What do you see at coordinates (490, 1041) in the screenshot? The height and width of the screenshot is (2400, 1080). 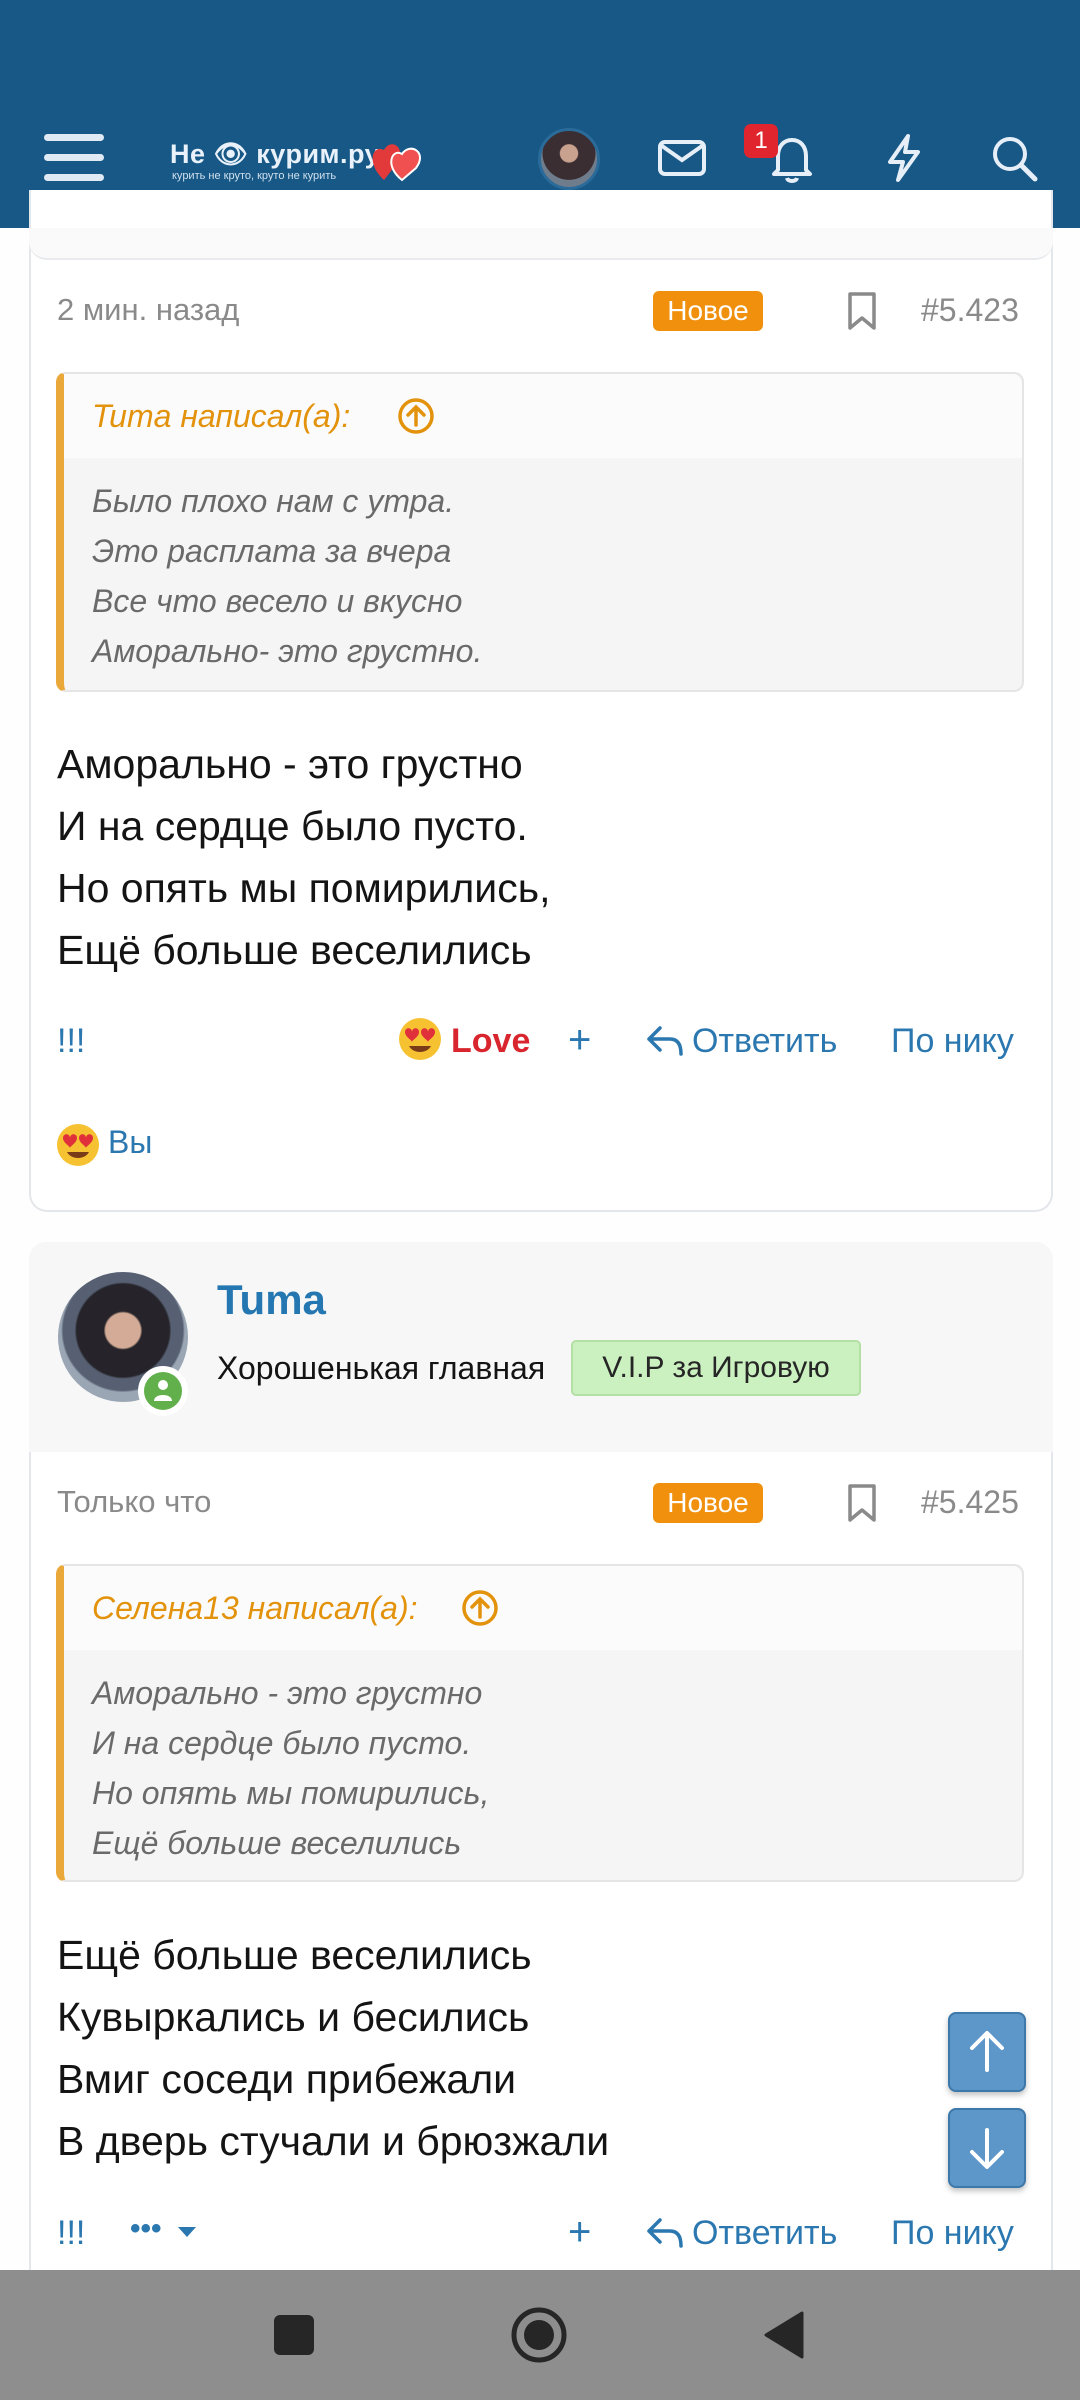 I see `love-reaction-label: Love` at bounding box center [490, 1041].